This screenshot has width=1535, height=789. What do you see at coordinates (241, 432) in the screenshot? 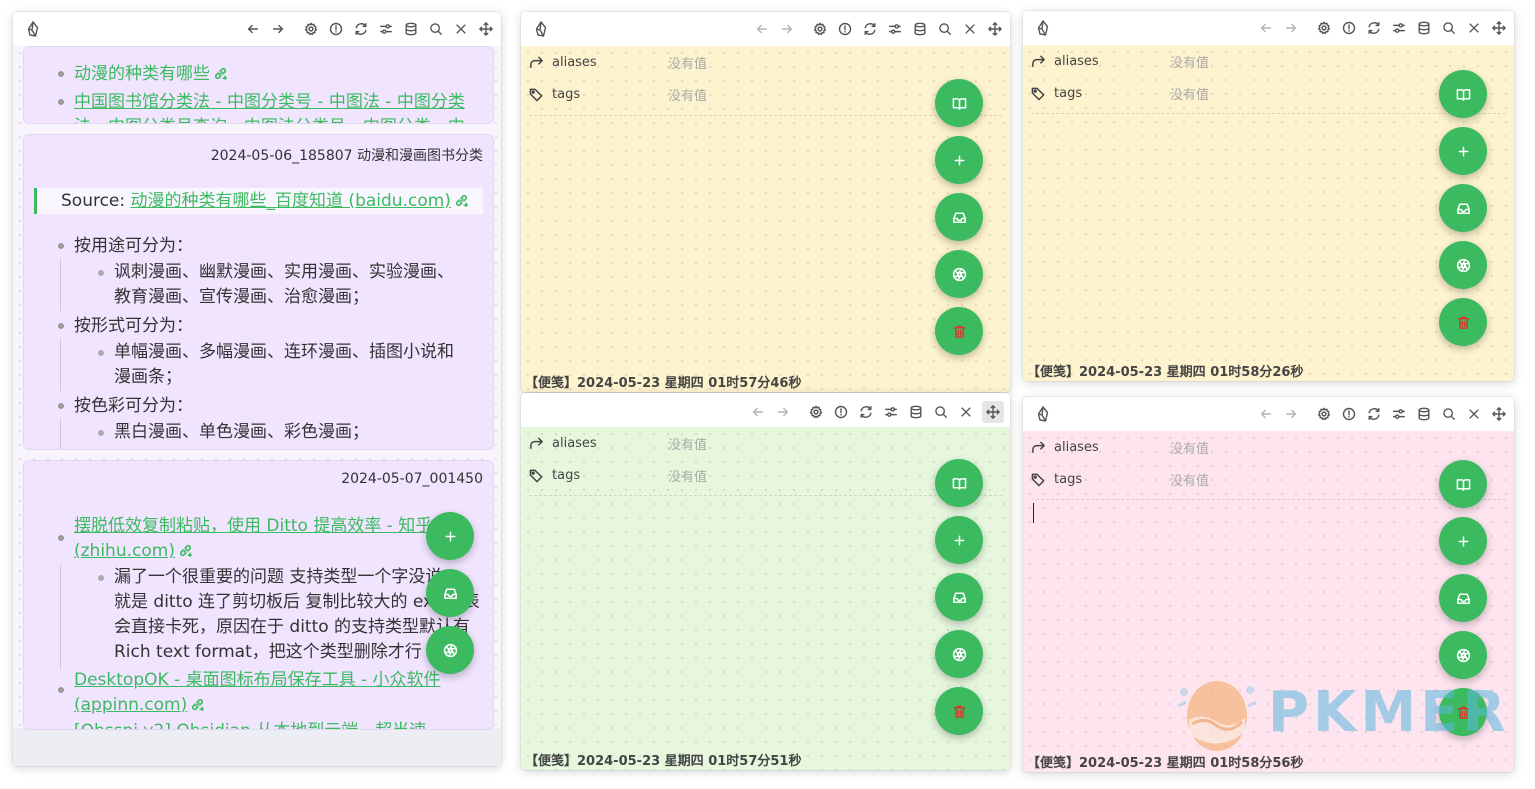
I see `list-item: 黑白漫画、单色漫画、彩色漫画；` at bounding box center [241, 432].